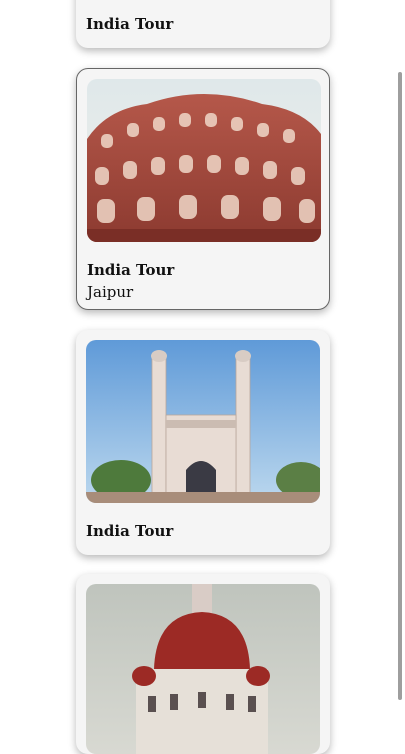 Image resolution: width=405 pixels, height=754 pixels. I want to click on charminar-photo, so click(203, 421).